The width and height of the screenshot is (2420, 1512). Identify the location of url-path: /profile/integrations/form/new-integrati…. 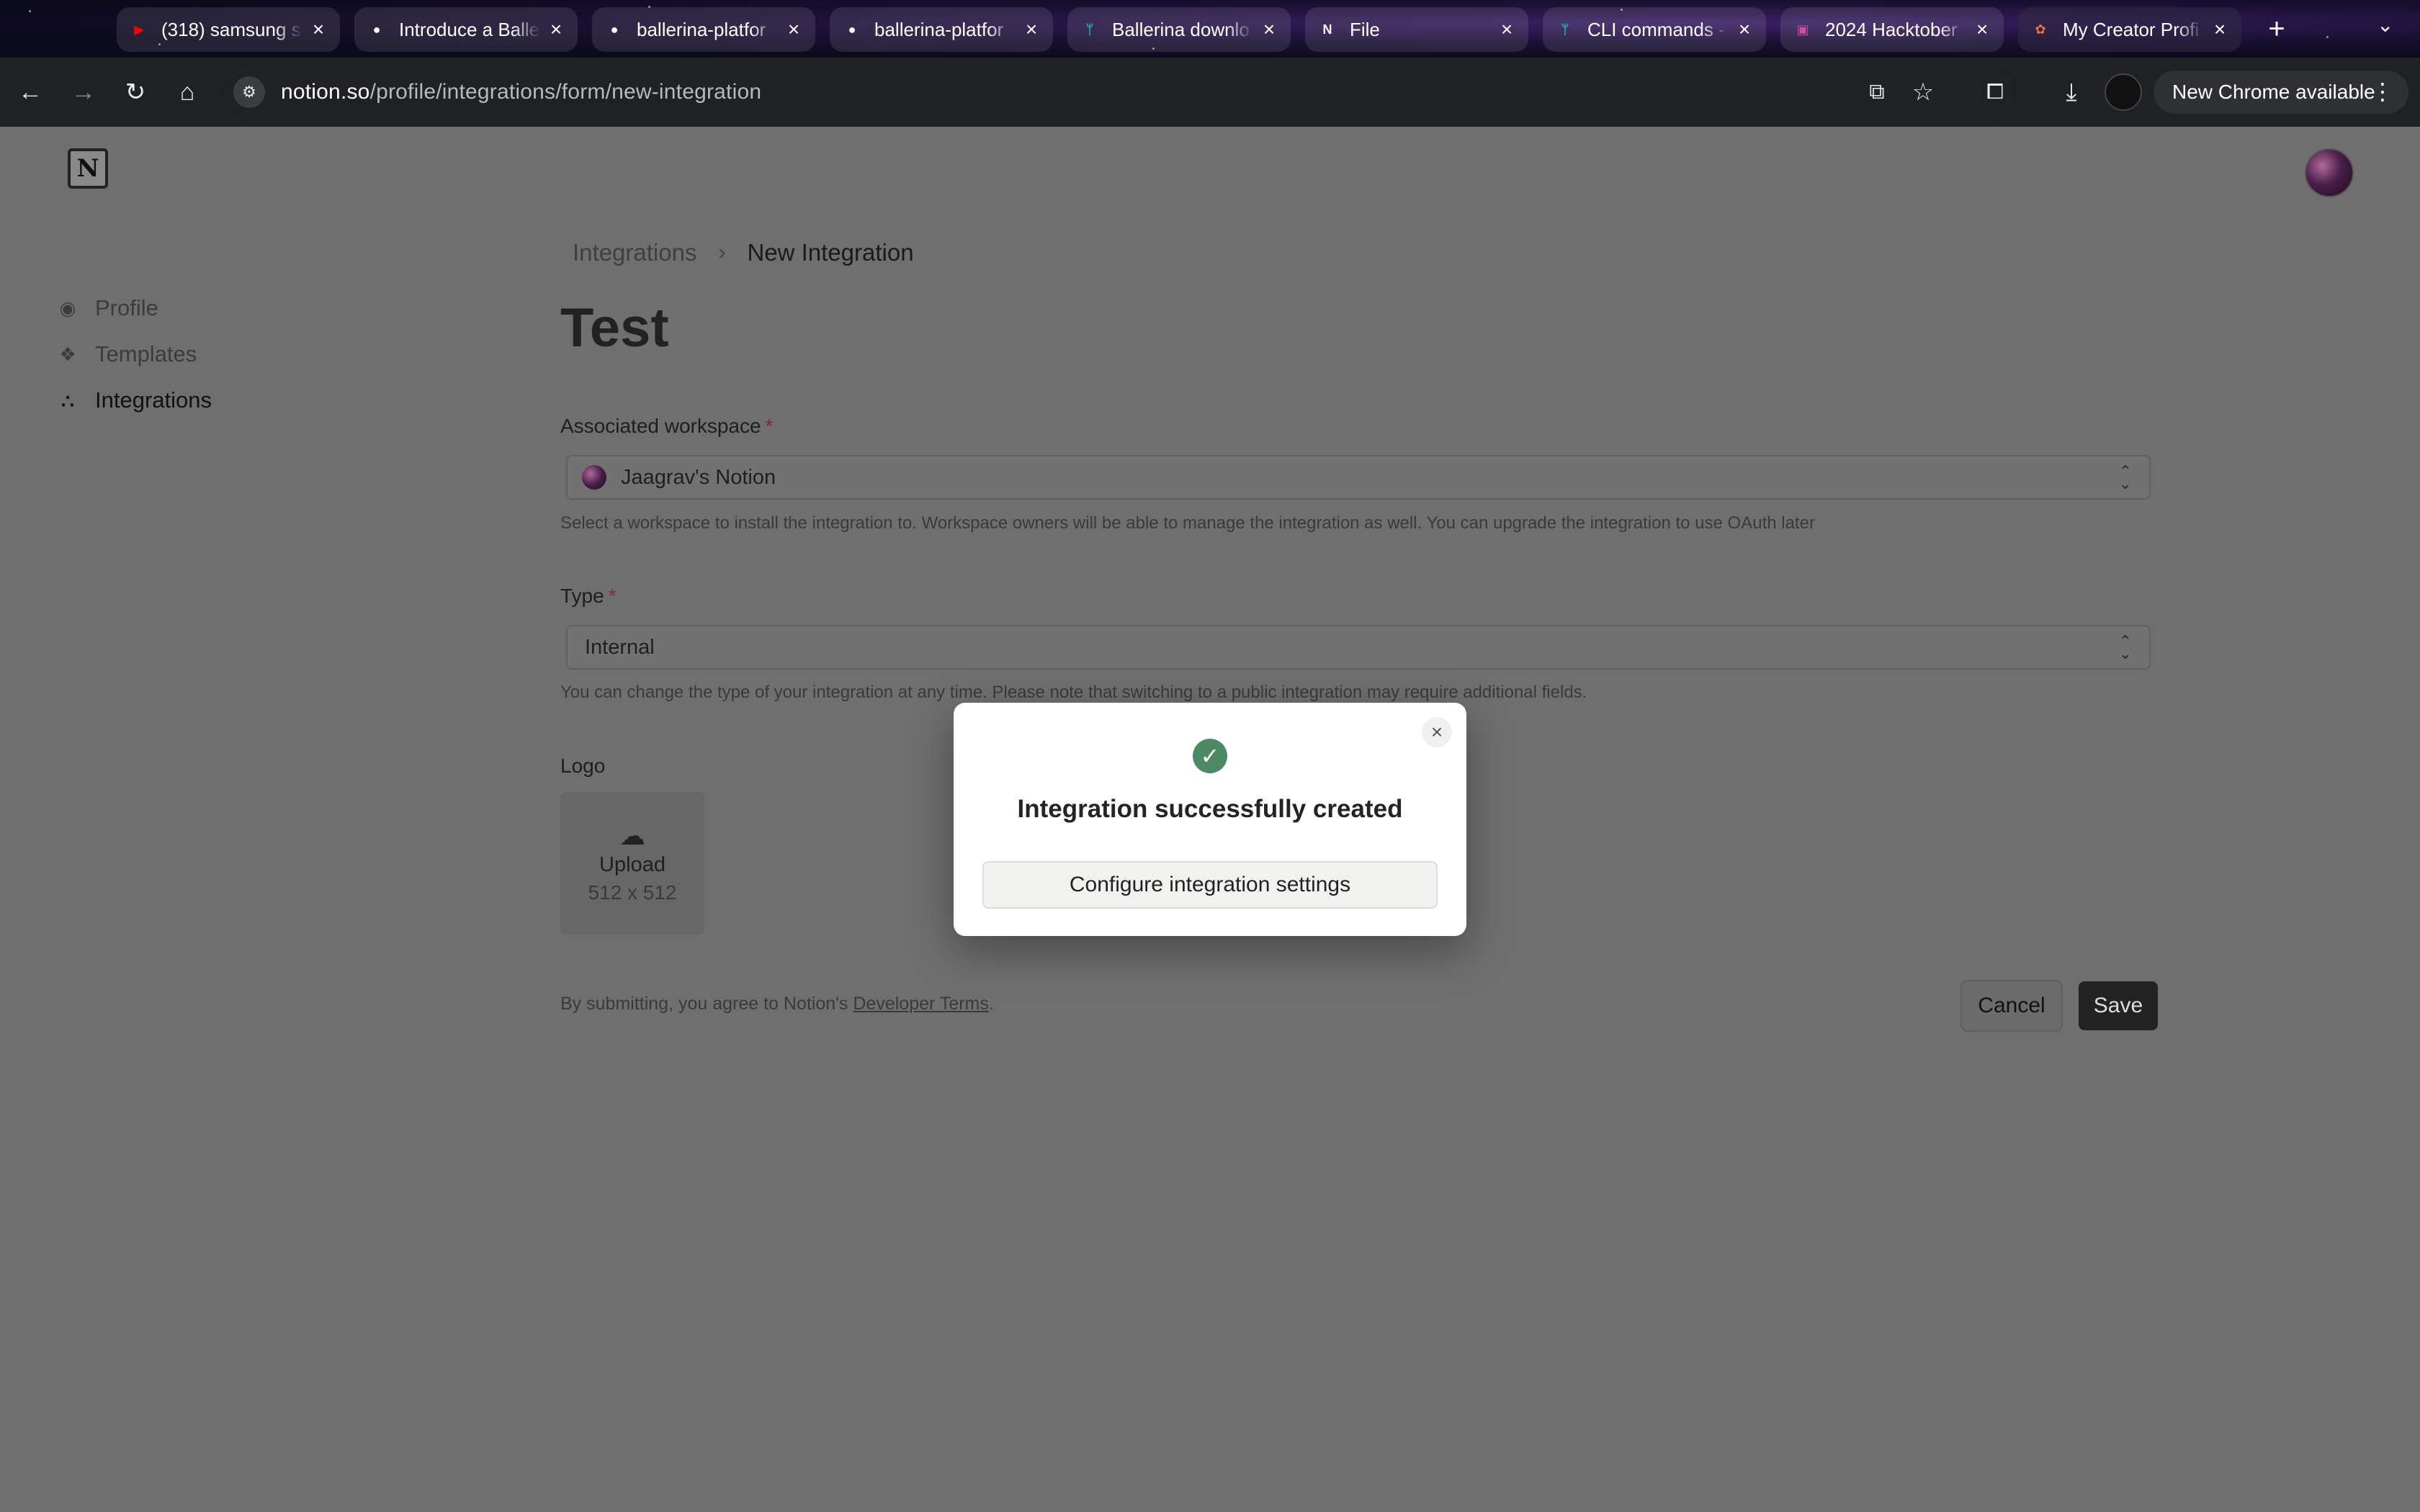
(565, 92).